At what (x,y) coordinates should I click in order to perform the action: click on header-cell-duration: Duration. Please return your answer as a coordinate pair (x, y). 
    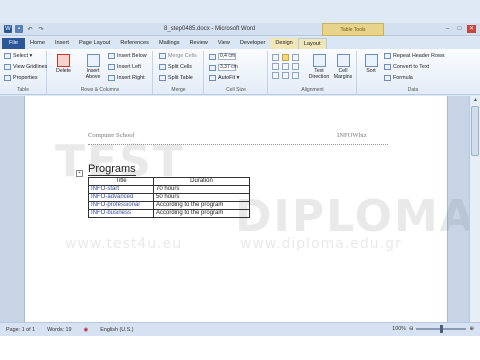
    Looking at the image, I should click on (201, 181).